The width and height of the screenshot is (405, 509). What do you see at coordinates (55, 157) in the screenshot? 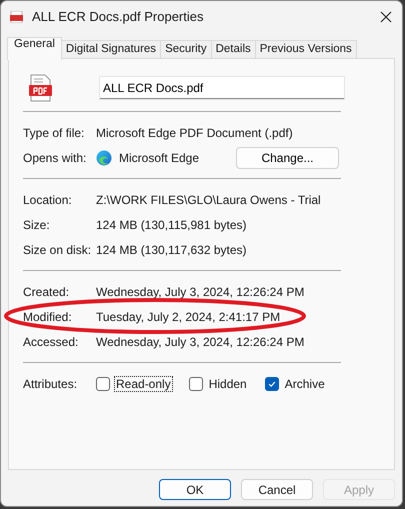
I see `field-label: Opens with:` at bounding box center [55, 157].